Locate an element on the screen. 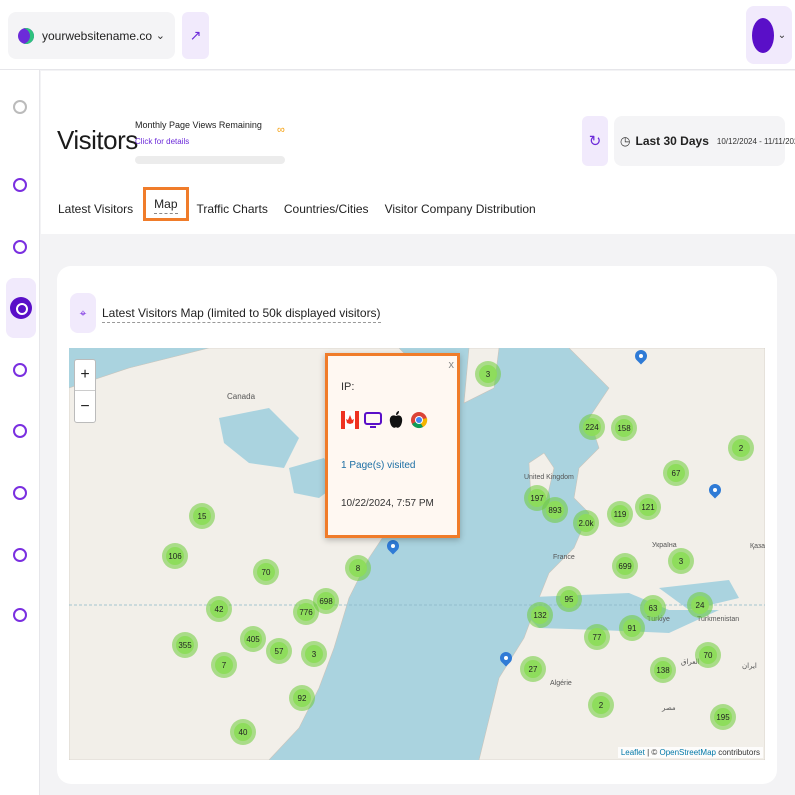 The width and height of the screenshot is (795, 795). date-range-label: Last 30 Days is located at coordinates (672, 141).